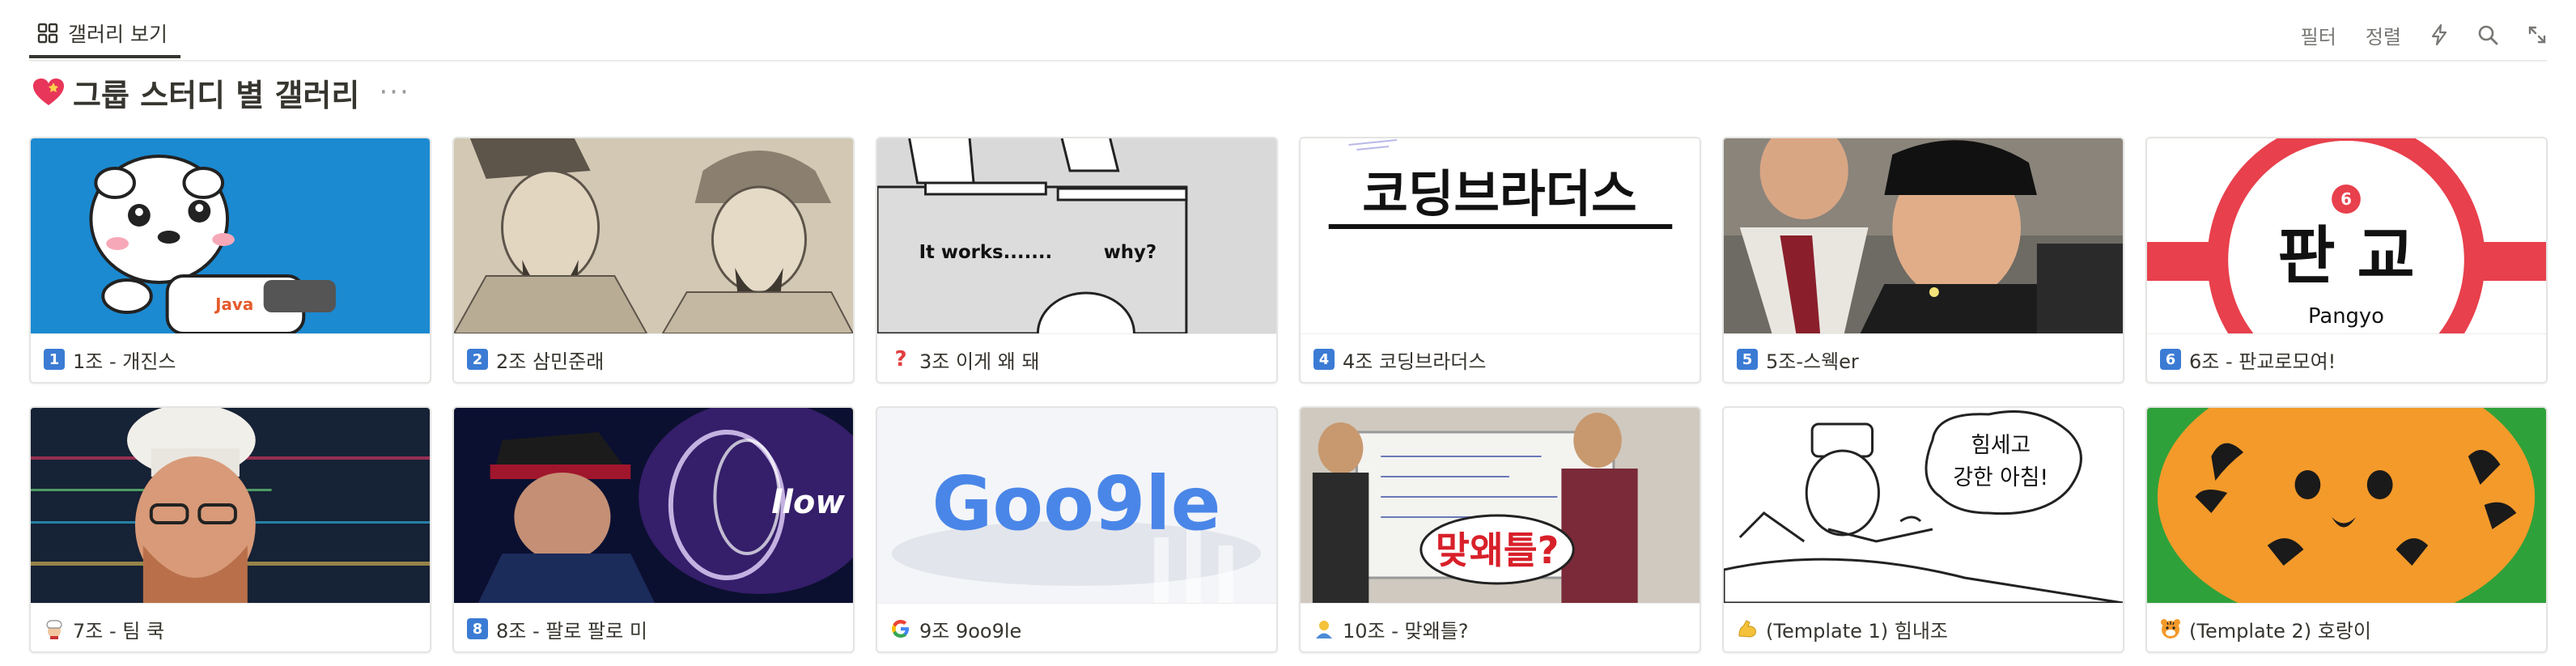 The height and width of the screenshot is (666, 2576). Describe the element at coordinates (1747, 628) in the screenshot. I see `flexed-biceps-icon` at that location.